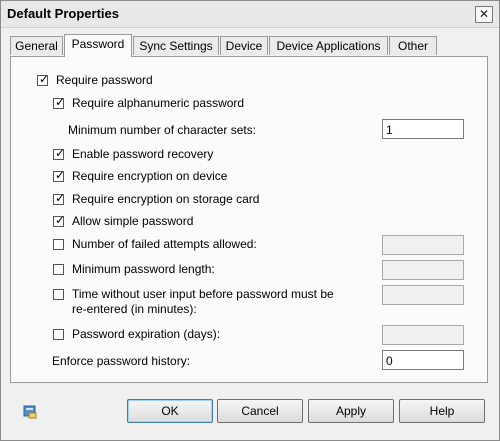 This screenshot has width=500, height=441. Describe the element at coordinates (423, 270) in the screenshot. I see `min-length-input` at that location.